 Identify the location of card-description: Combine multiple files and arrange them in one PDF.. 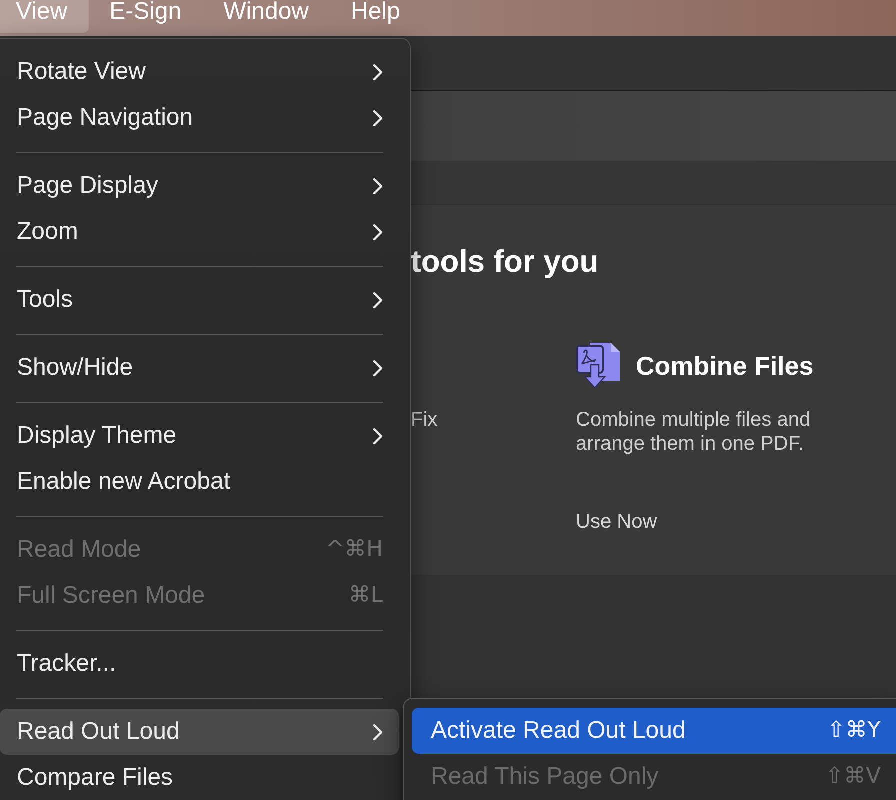
(694, 432).